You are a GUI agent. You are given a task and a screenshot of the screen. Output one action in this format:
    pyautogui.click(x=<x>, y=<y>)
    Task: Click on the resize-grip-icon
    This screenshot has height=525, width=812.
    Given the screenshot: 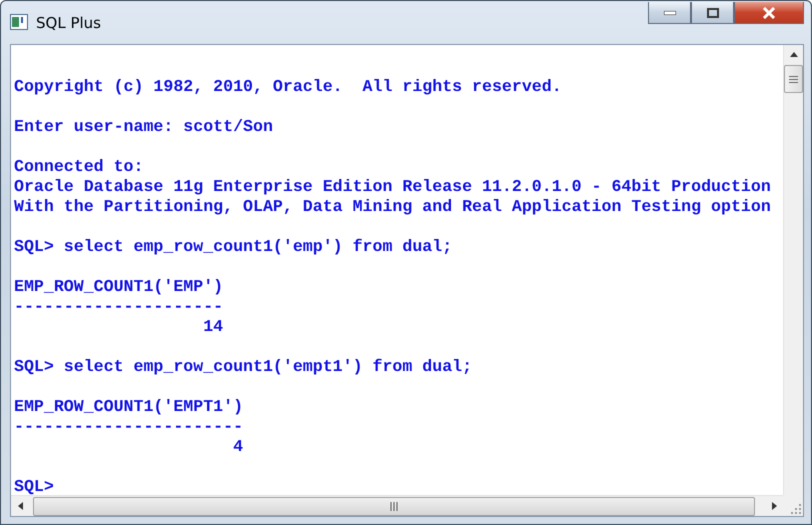 What is the action you would take?
    pyautogui.click(x=796, y=509)
    